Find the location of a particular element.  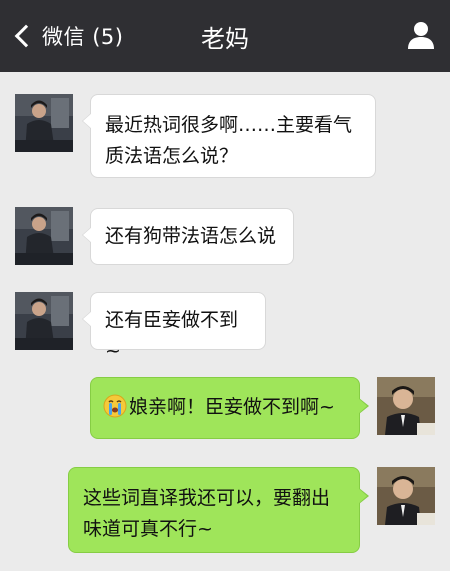

message-text: 还有臣妾做不到~ is located at coordinates (172, 335).